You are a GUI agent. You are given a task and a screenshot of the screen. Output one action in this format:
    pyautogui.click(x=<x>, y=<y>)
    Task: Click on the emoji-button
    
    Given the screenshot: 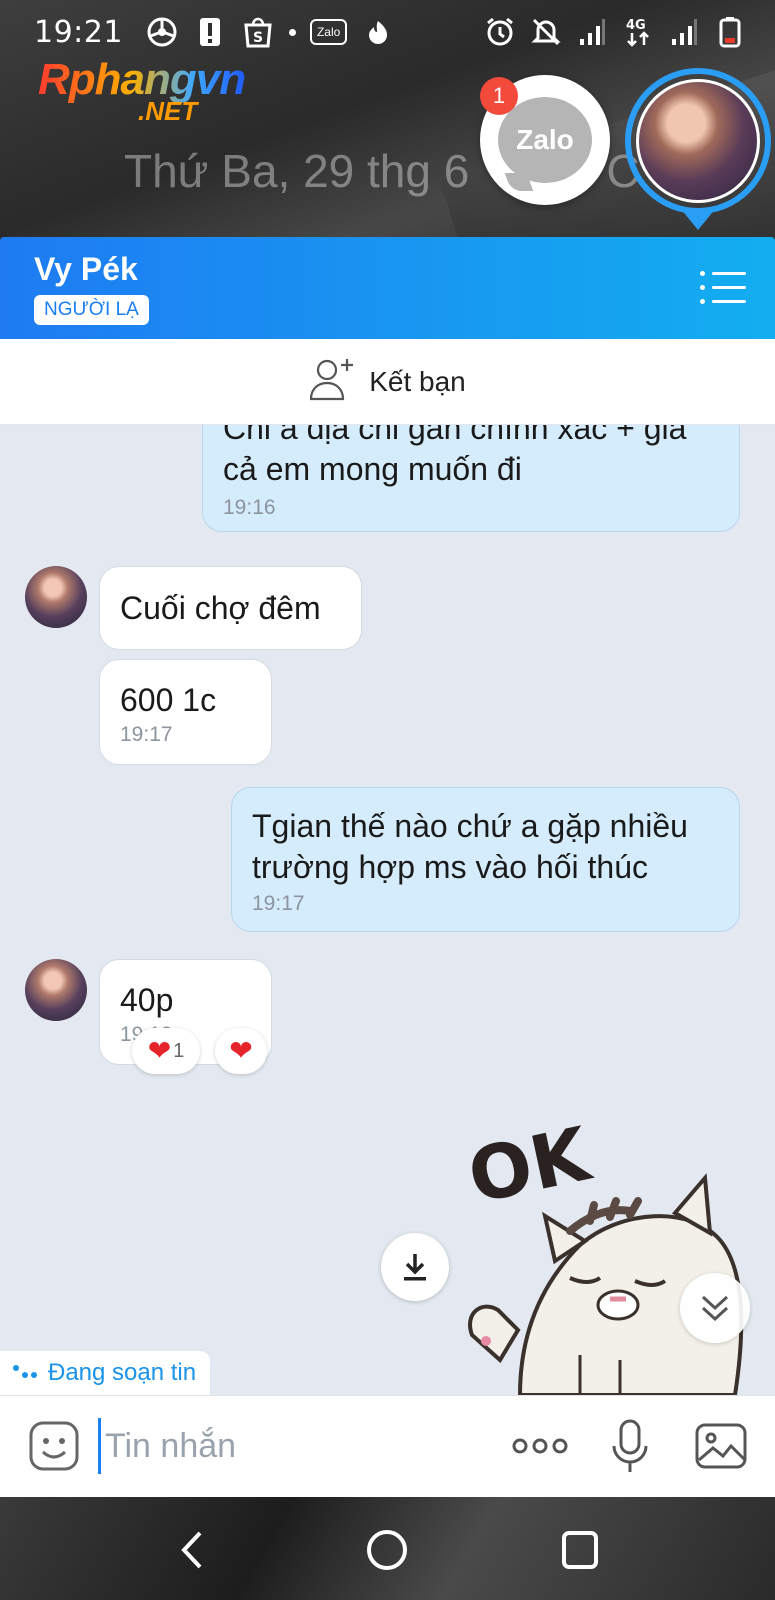 What is the action you would take?
    pyautogui.click(x=54, y=1446)
    